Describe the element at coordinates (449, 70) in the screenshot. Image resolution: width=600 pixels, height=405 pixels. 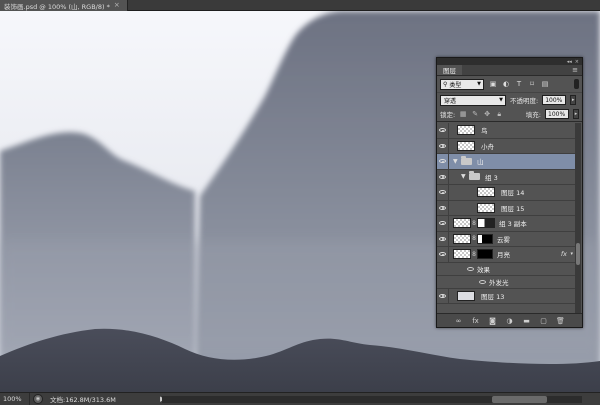
I see `tab-layers: 图层` at that location.